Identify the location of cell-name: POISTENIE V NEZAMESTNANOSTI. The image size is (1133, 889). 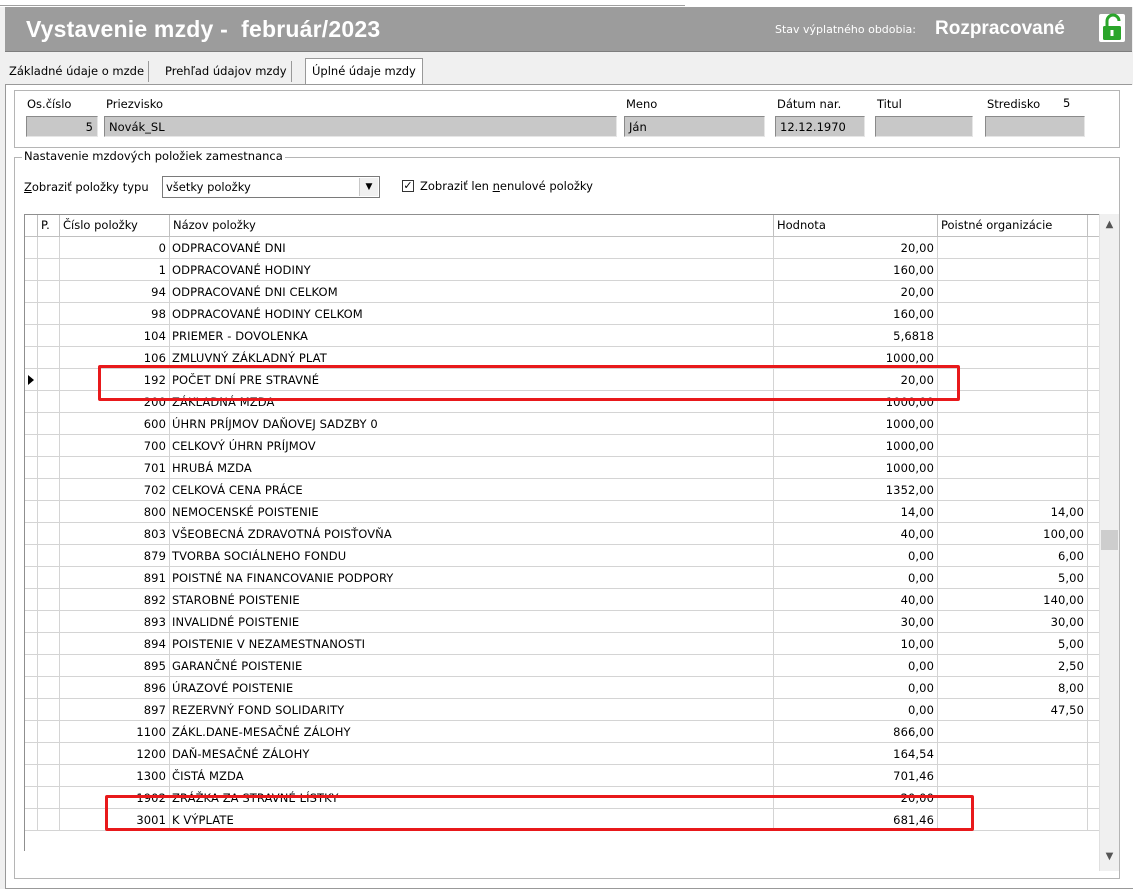
(472, 643).